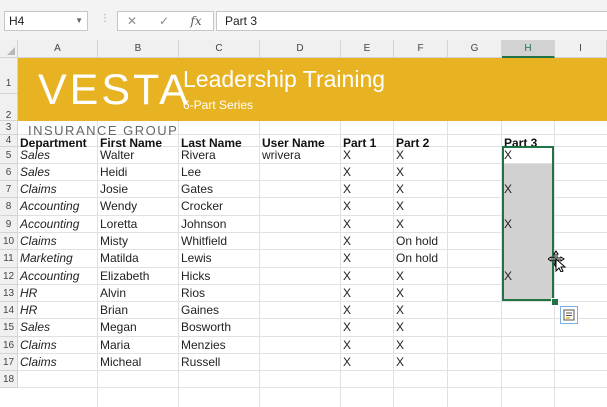  I want to click on row-header-4: 4, so click(9, 141).